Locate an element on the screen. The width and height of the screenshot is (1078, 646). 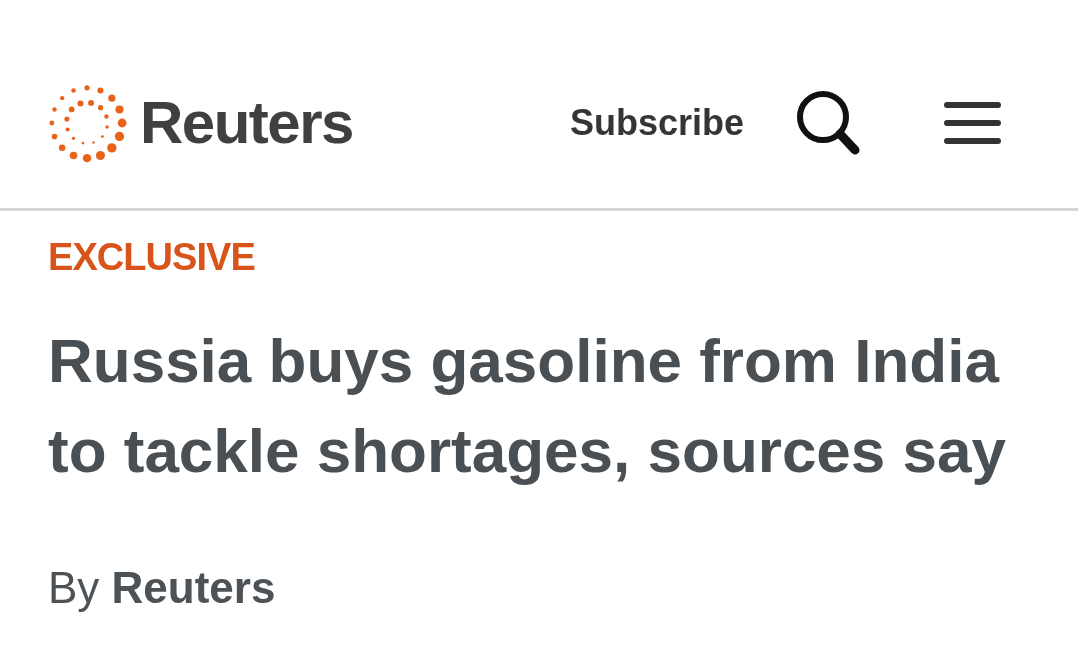
section-label: EXCLUSIVE is located at coordinates (151, 257).